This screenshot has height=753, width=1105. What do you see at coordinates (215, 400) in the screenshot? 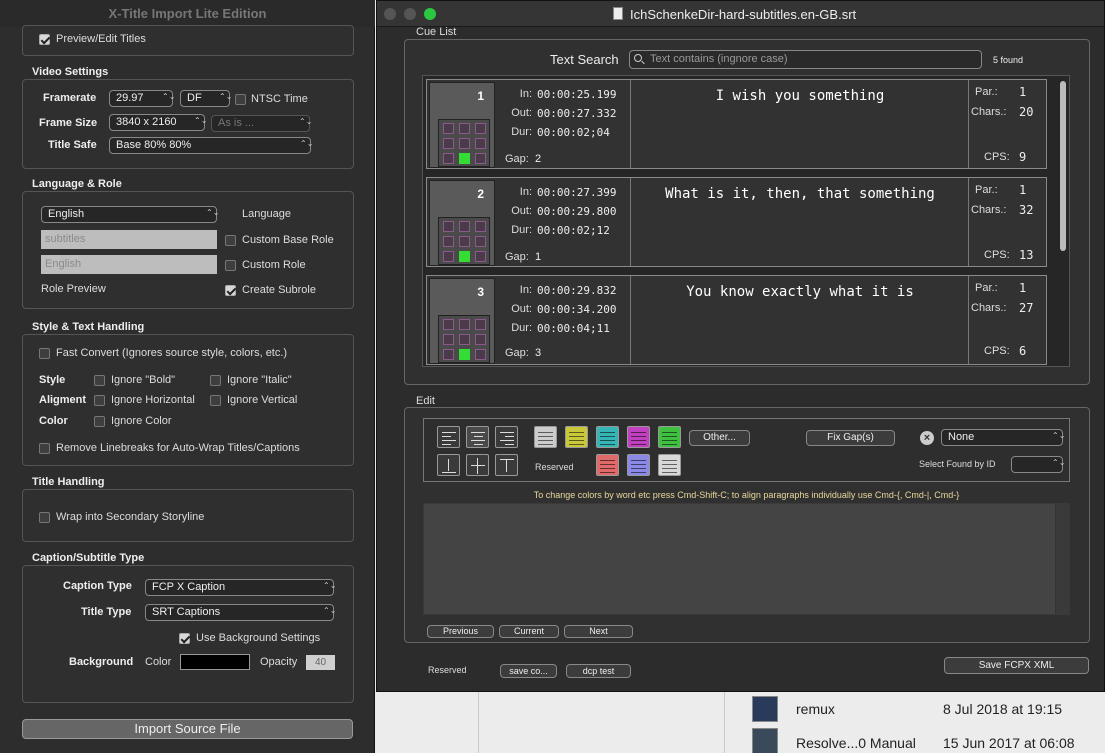
I see `ignore-vertical-checkbox` at bounding box center [215, 400].